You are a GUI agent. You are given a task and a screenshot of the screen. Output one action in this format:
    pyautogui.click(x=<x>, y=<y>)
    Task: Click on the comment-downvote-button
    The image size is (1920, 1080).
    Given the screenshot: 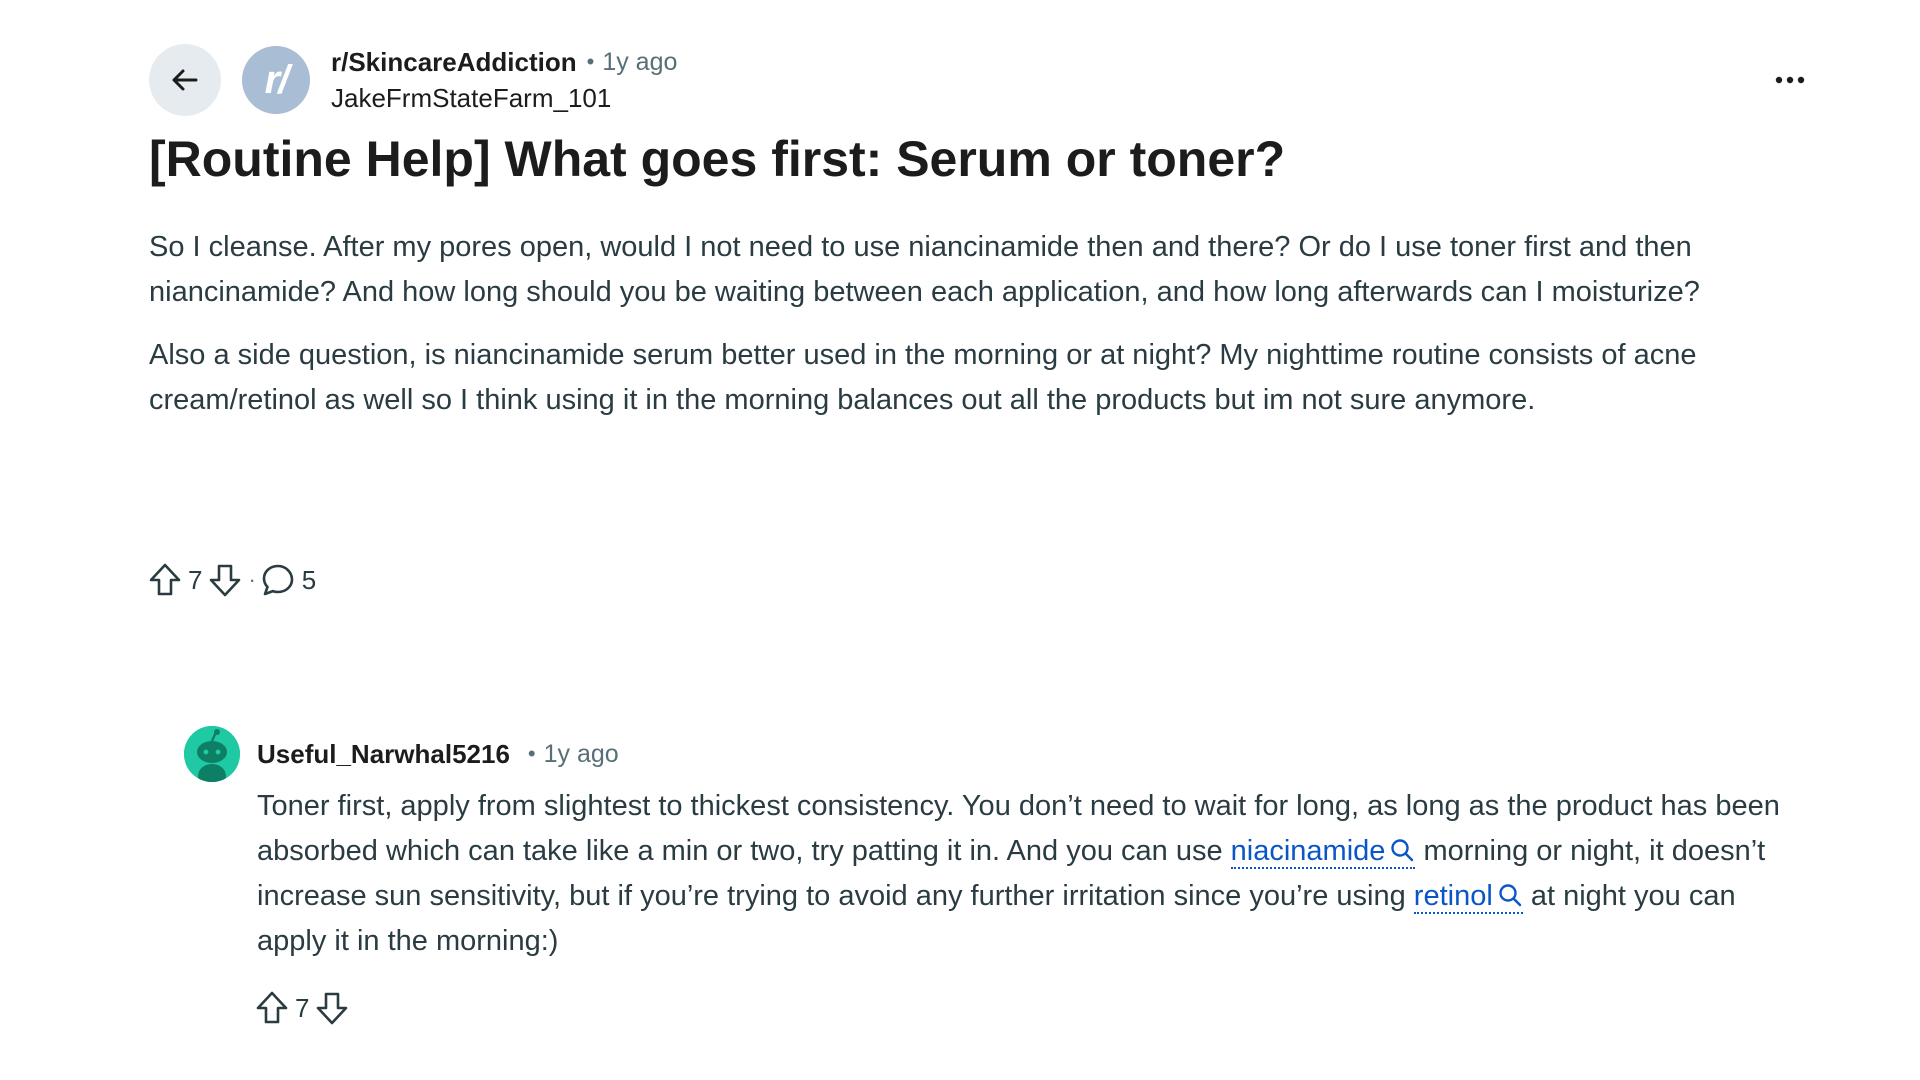 What is the action you would take?
    pyautogui.click(x=332, y=1008)
    